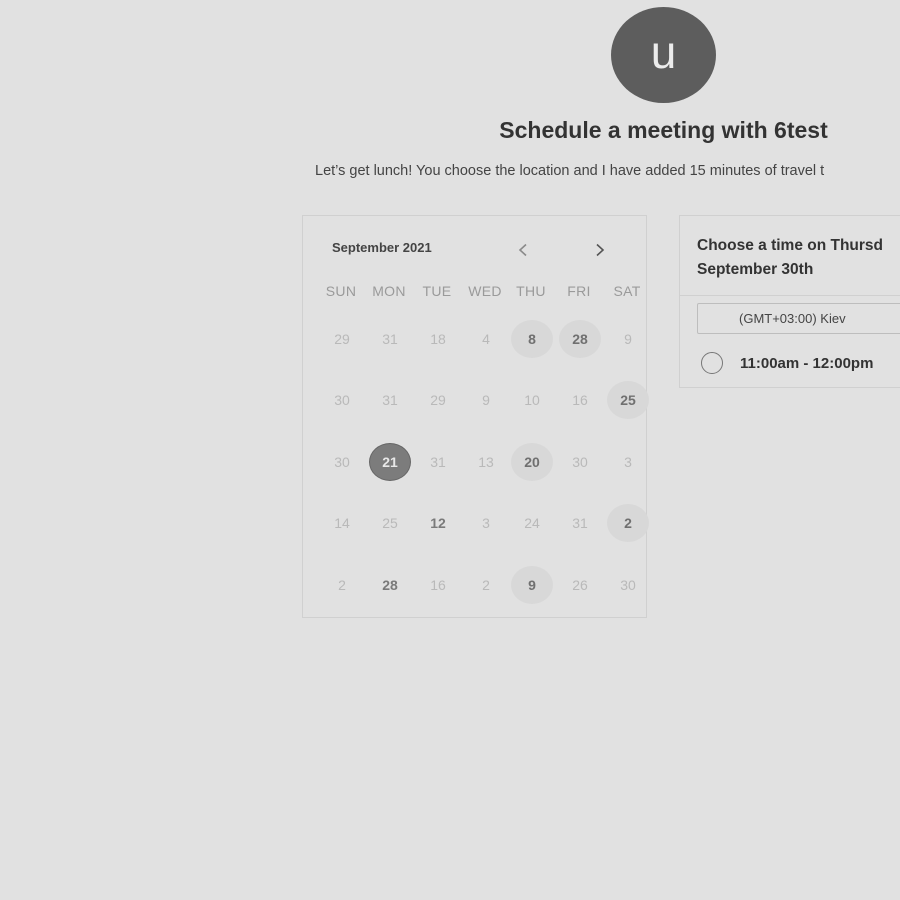  Describe the element at coordinates (532, 523) in the screenshot. I see `calendar-day: 24` at that location.